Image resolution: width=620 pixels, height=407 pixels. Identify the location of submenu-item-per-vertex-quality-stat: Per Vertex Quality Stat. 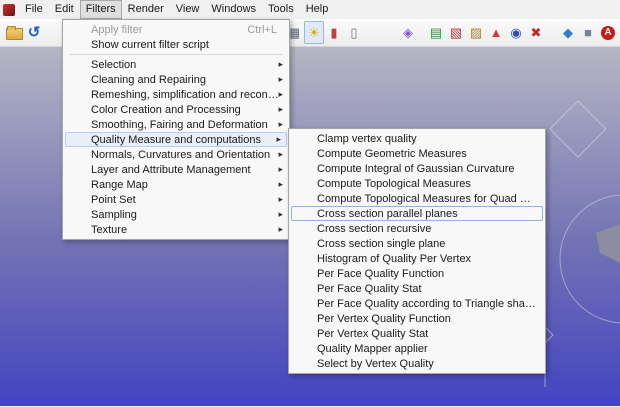
(417, 333).